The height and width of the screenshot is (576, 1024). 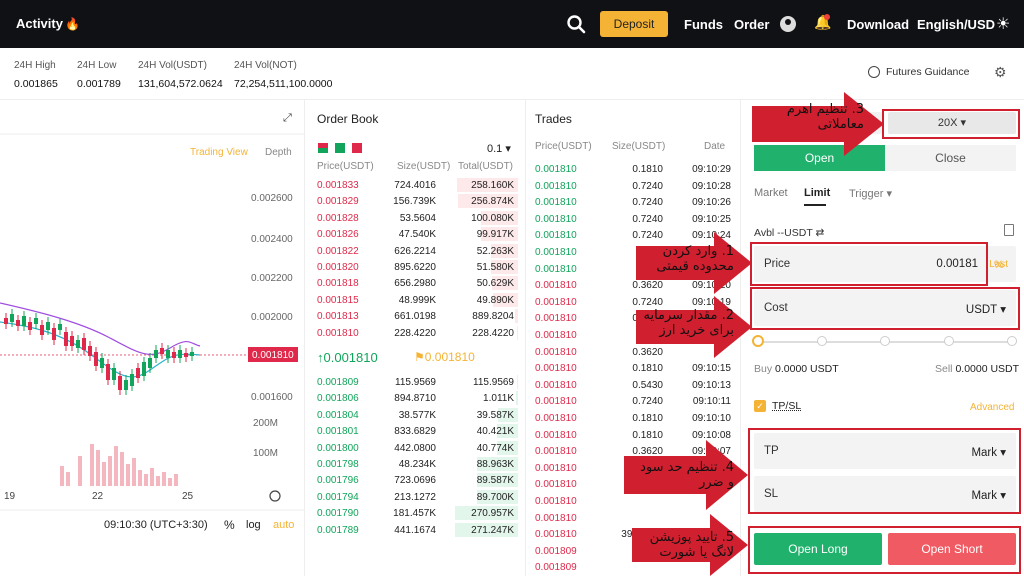 What do you see at coordinates (424, 166) in the screenshot?
I see `ob-header-size: Size(USDT)` at bounding box center [424, 166].